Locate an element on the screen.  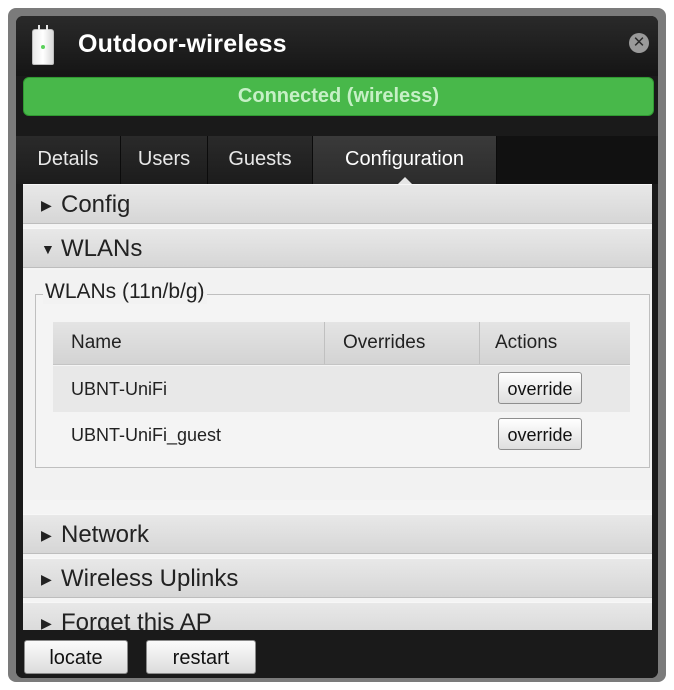
tab-details: Details is located at coordinates (68, 160).